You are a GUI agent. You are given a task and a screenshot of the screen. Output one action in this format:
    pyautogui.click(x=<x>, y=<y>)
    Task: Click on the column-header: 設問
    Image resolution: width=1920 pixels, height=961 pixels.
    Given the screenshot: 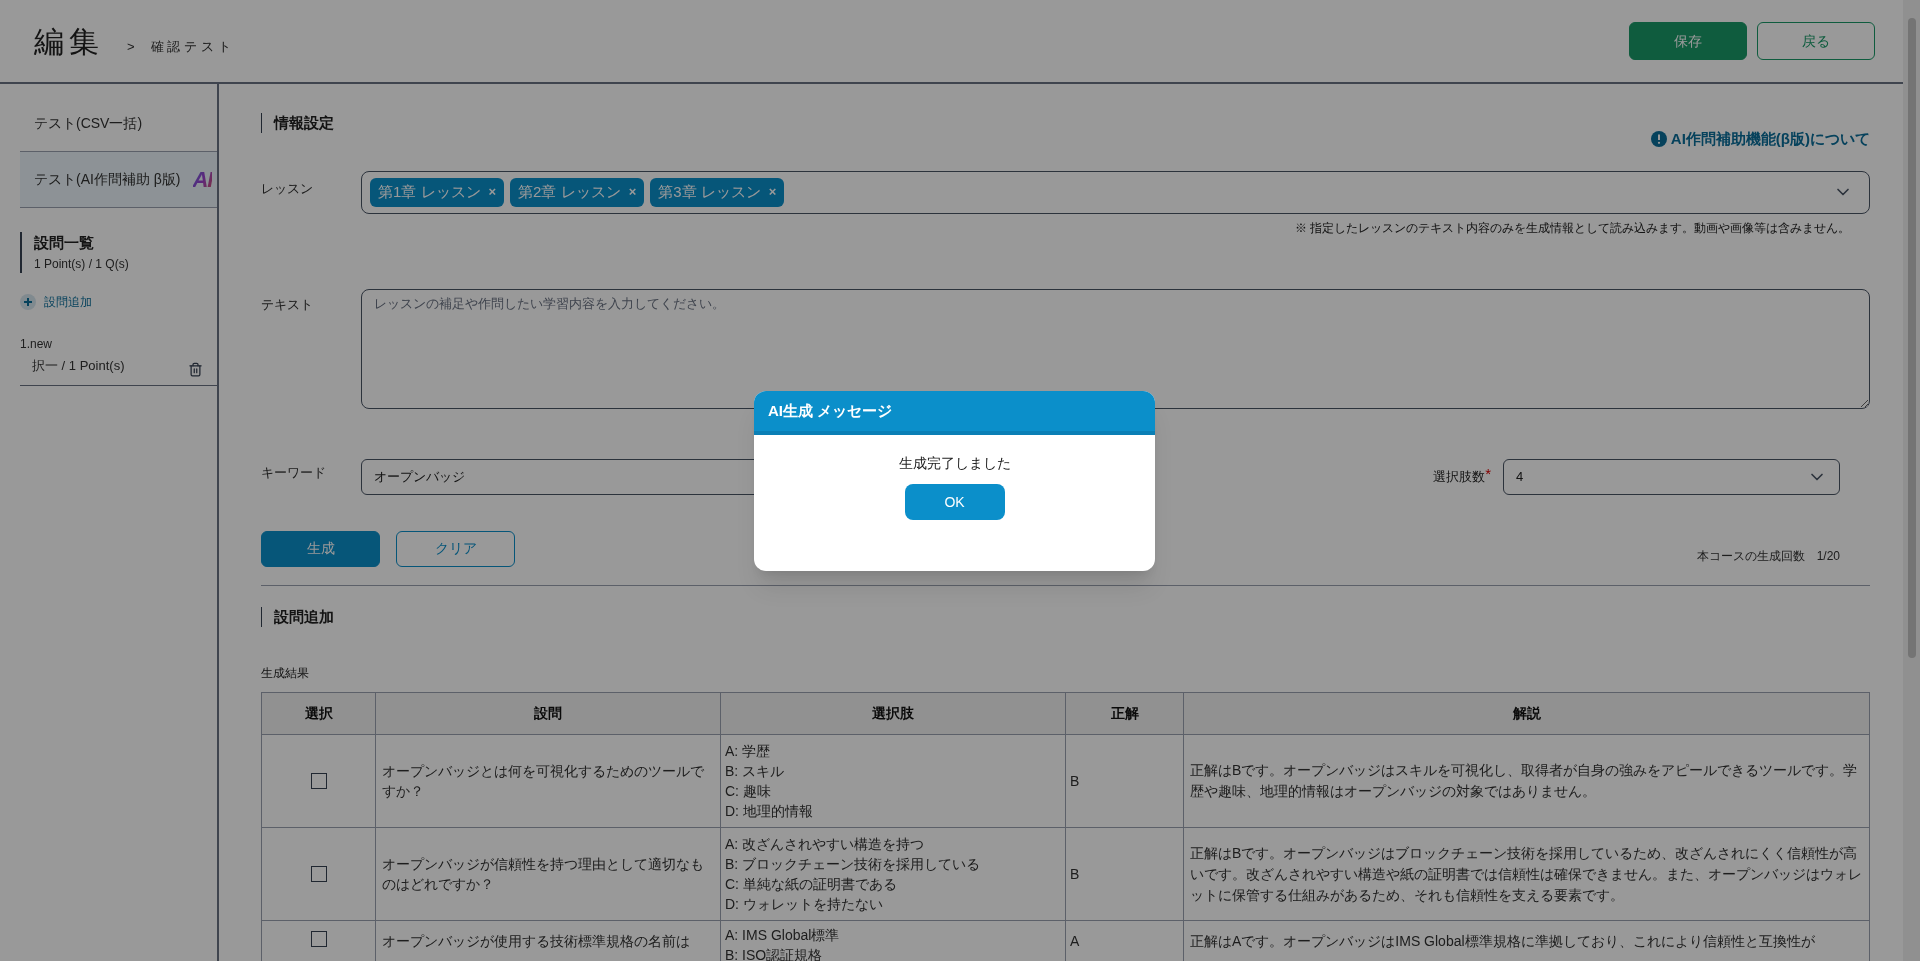 What is the action you would take?
    pyautogui.click(x=547, y=713)
    